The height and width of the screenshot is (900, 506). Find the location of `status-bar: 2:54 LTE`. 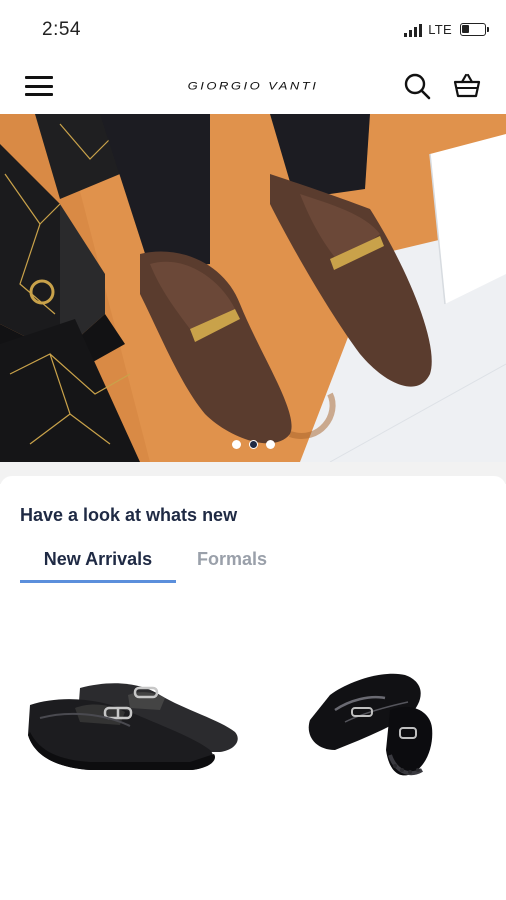

status-bar: 2:54 LTE is located at coordinates (253, 30).